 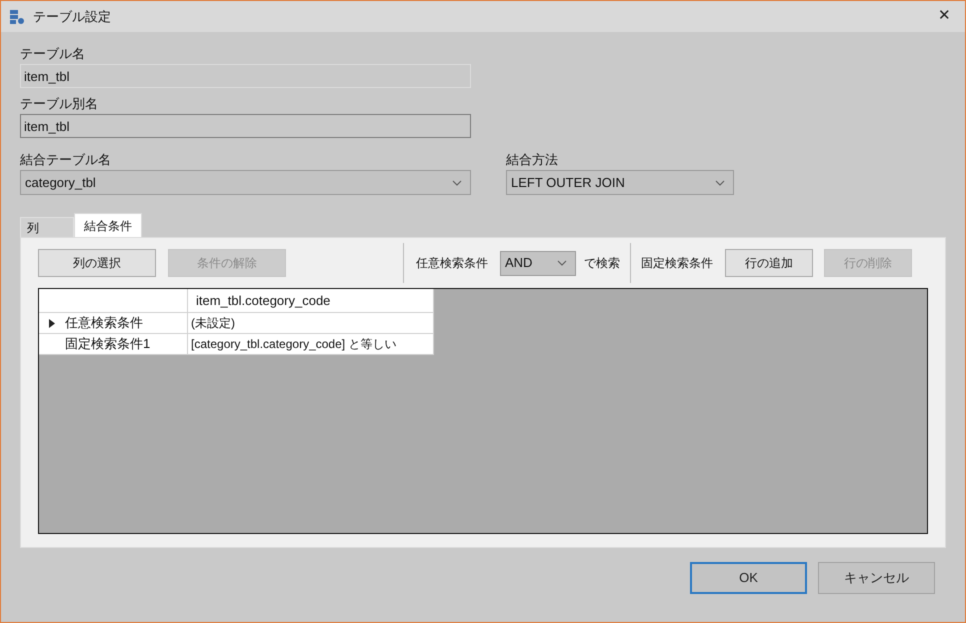 What do you see at coordinates (769, 263) in the screenshot?
I see `toolbar-button: 行の追加` at bounding box center [769, 263].